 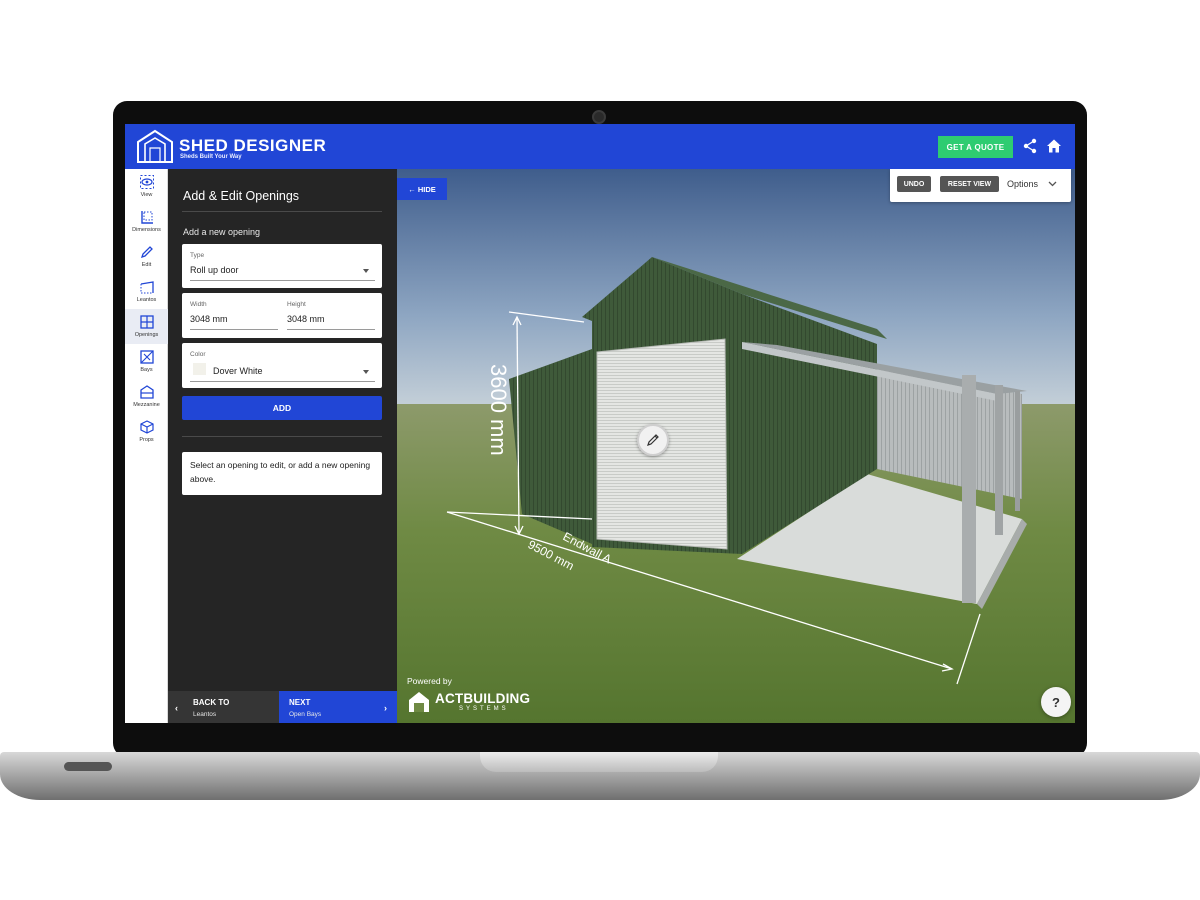 What do you see at coordinates (209, 319) in the screenshot?
I see `width-field: 3048 mm` at bounding box center [209, 319].